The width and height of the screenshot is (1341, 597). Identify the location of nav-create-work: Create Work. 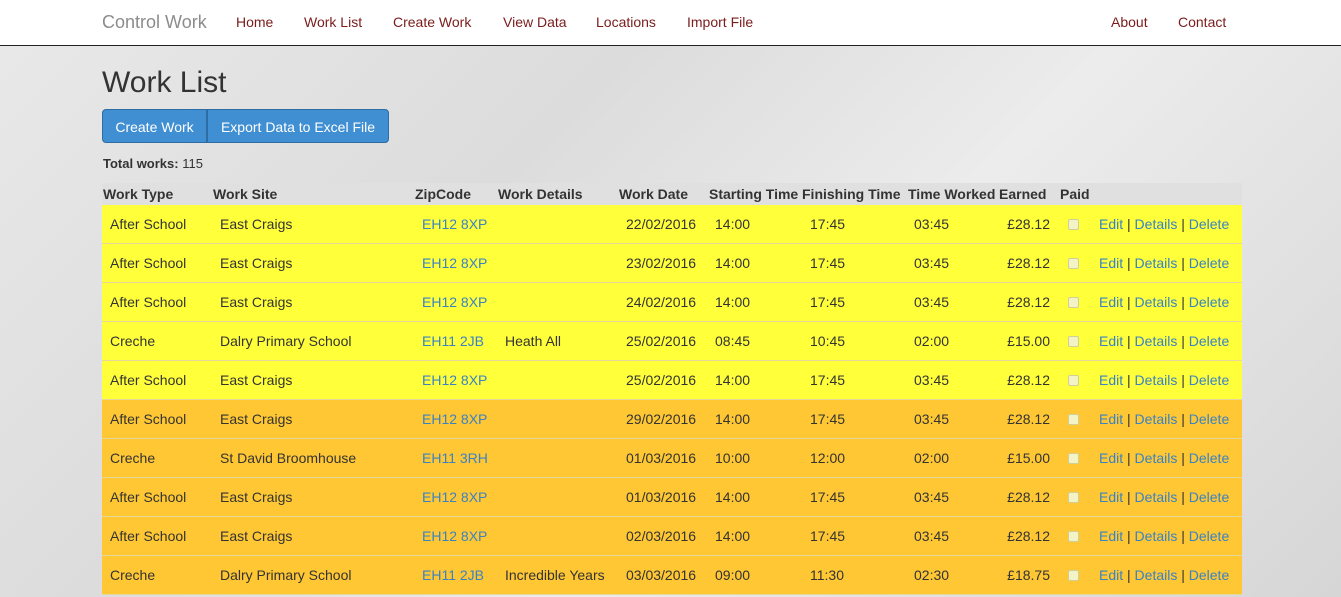
(432, 22).